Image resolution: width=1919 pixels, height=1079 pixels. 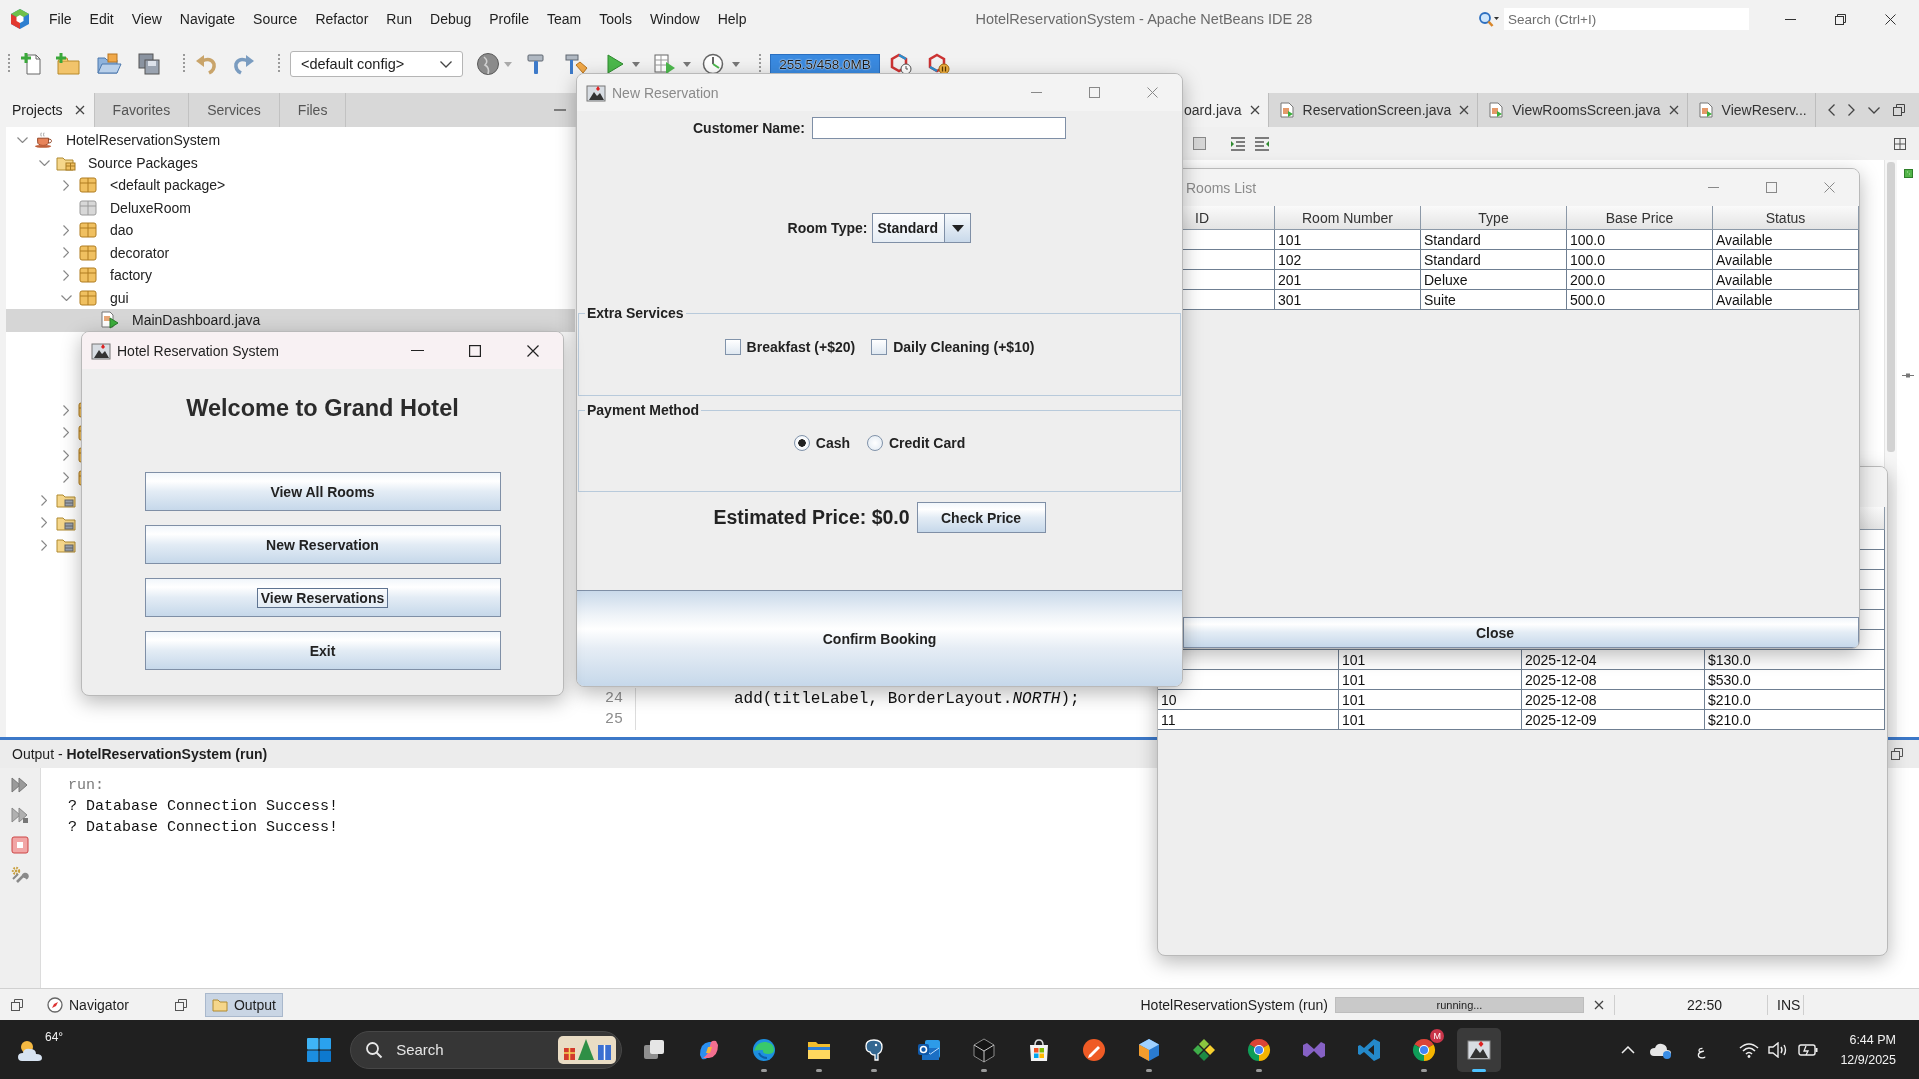 What do you see at coordinates (451, 19) in the screenshot?
I see `menu-item: Debug` at bounding box center [451, 19].